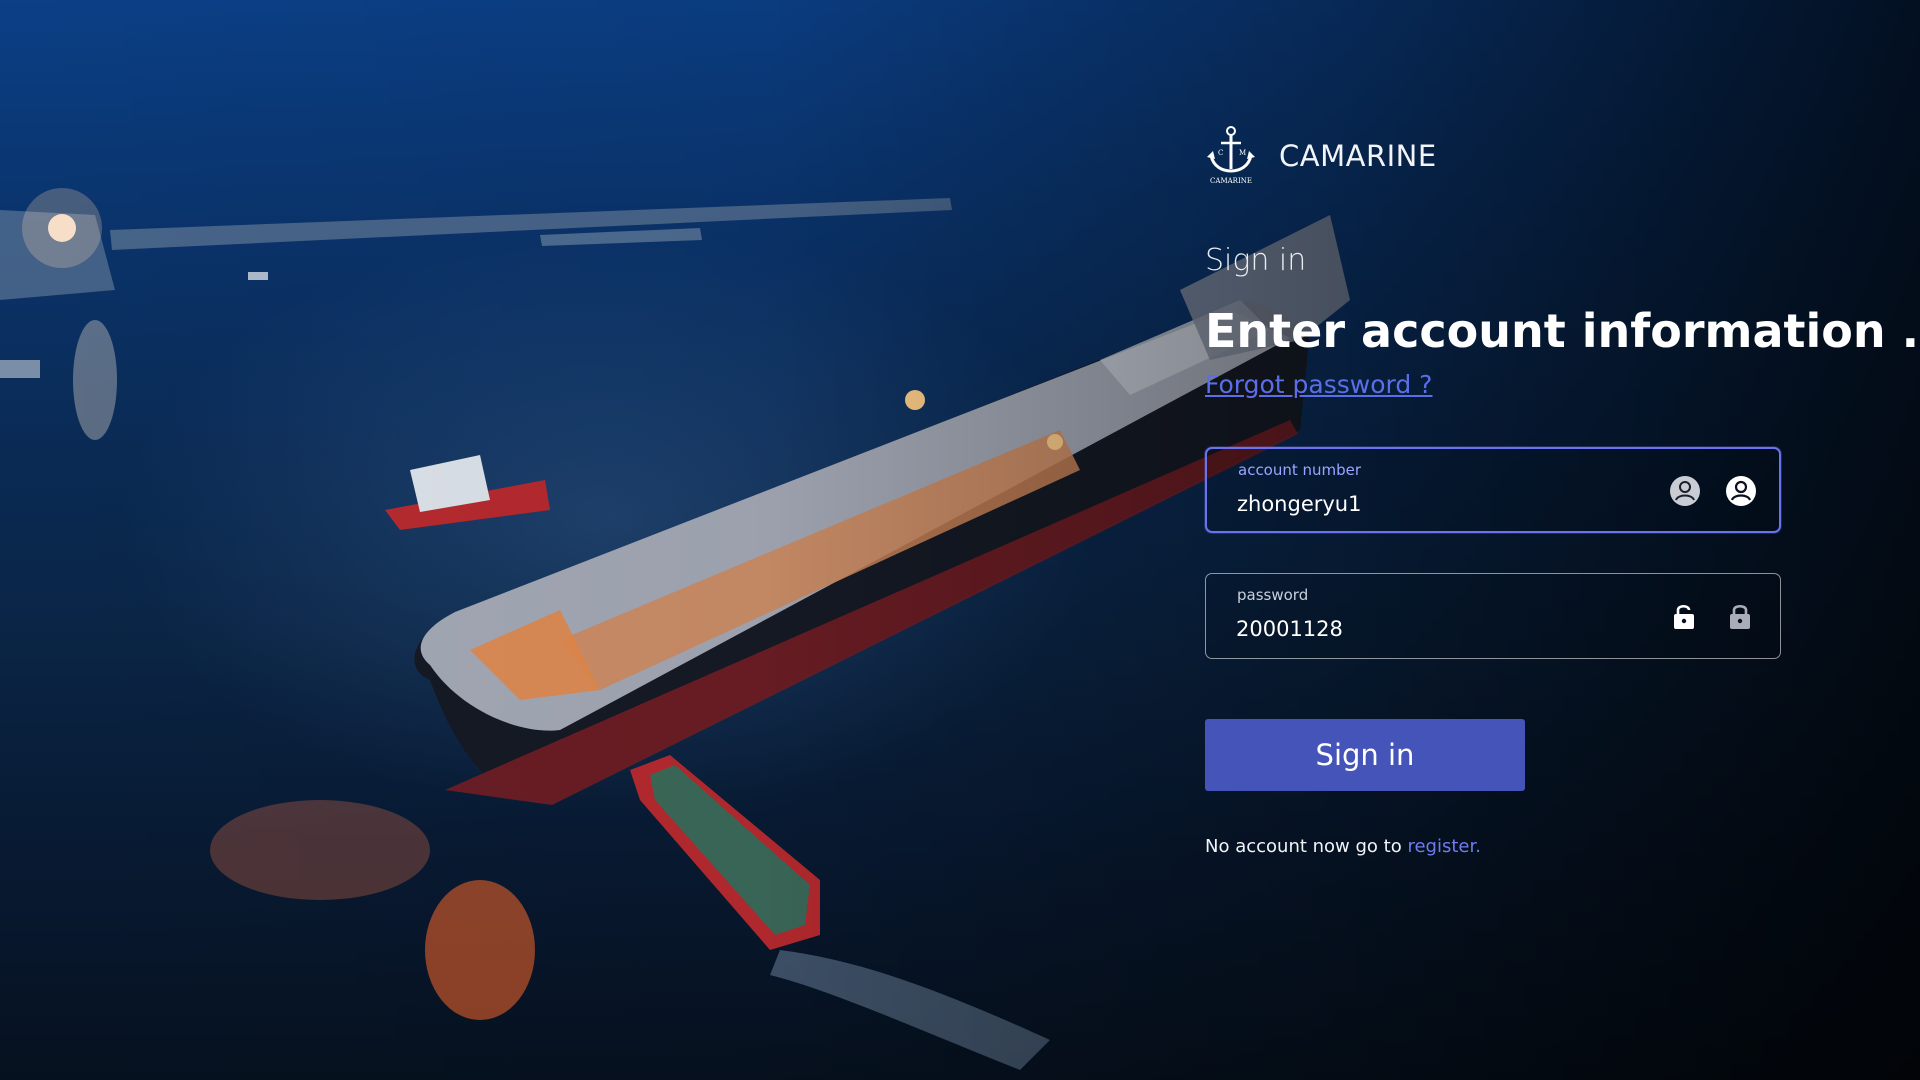 This screenshot has height=1080, width=1920. I want to click on sign-in-eyebrow: Sign in, so click(1256, 260).